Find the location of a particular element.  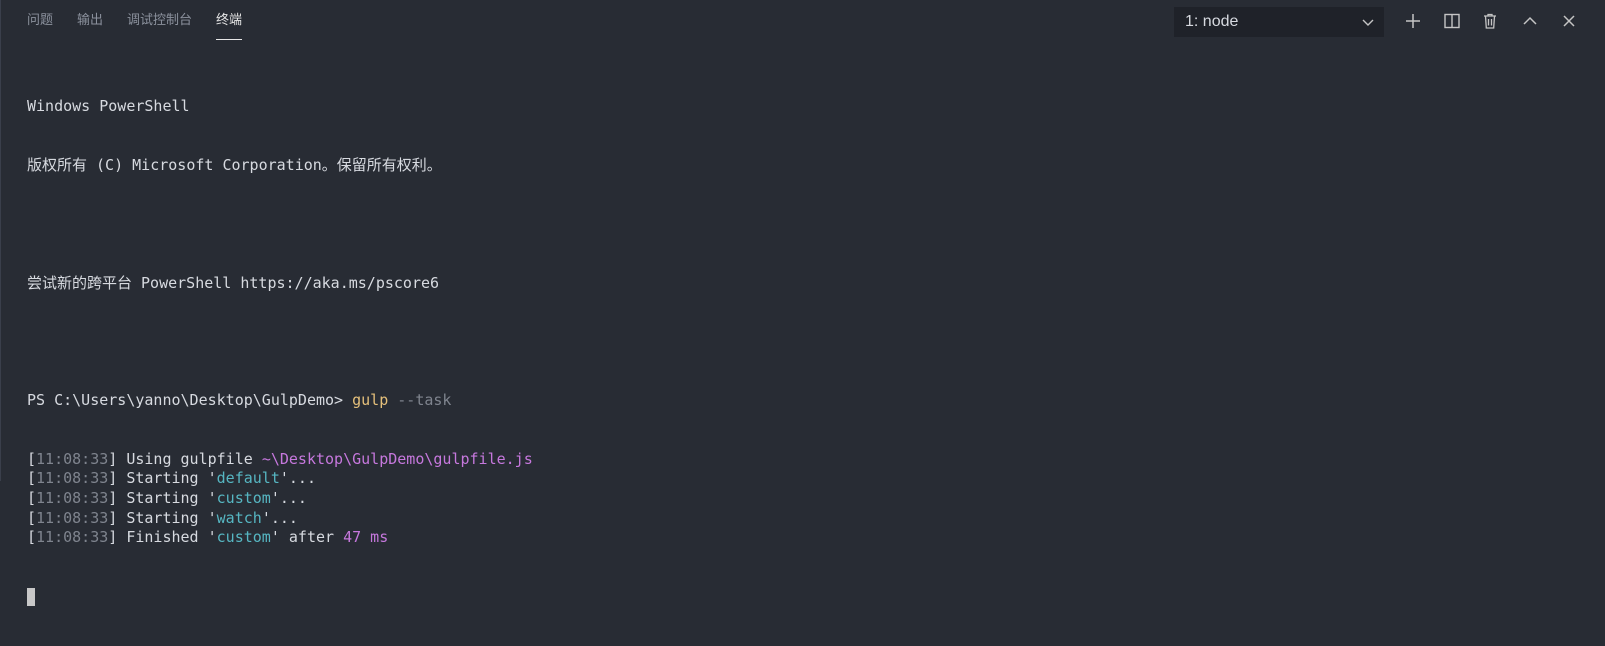

split-terminal-icon is located at coordinates (1452, 21).